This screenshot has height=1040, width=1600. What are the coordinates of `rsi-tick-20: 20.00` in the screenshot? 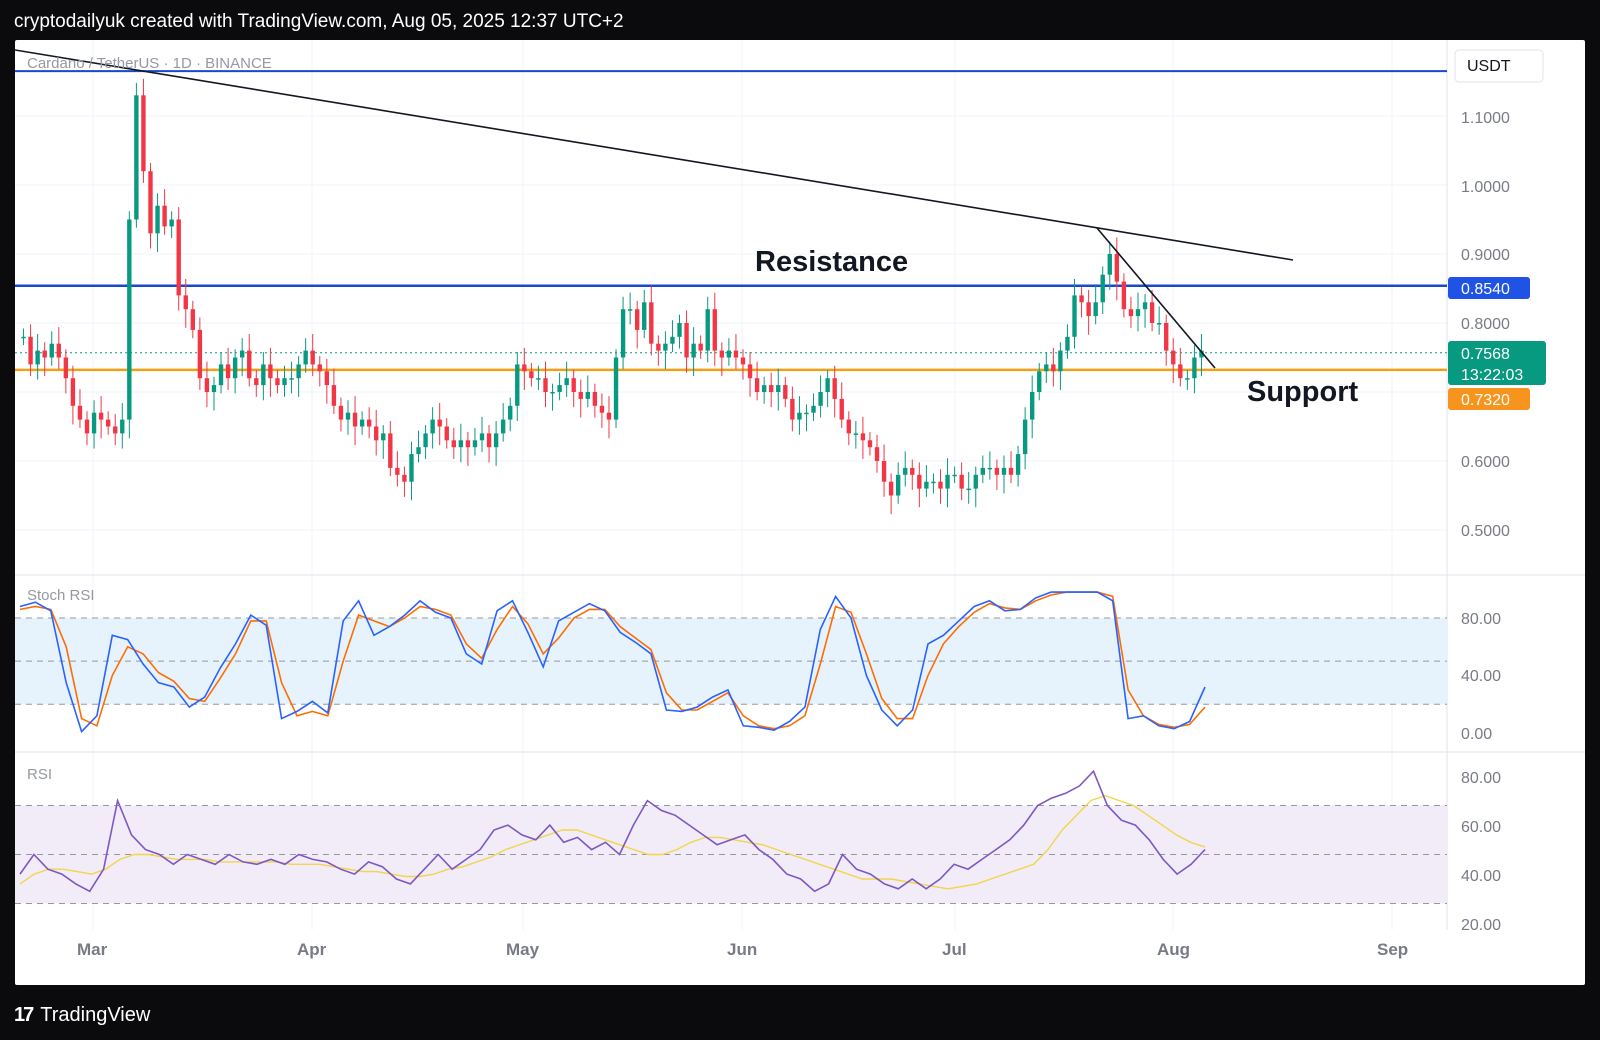 It's located at (1481, 925).